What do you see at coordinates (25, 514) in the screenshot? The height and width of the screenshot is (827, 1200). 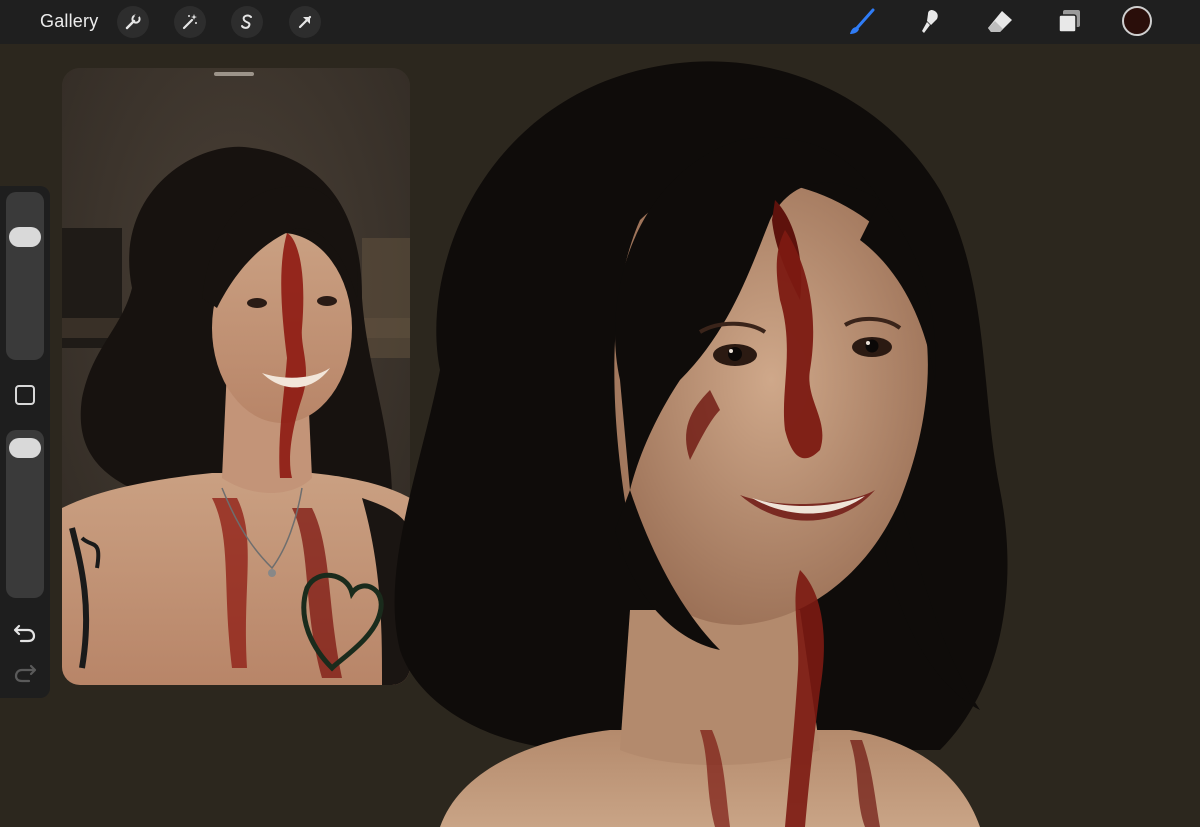 I see `opacity-slider` at bounding box center [25, 514].